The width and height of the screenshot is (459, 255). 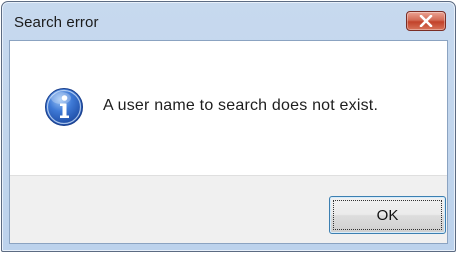 I want to click on ok-button: OK, so click(x=387, y=215).